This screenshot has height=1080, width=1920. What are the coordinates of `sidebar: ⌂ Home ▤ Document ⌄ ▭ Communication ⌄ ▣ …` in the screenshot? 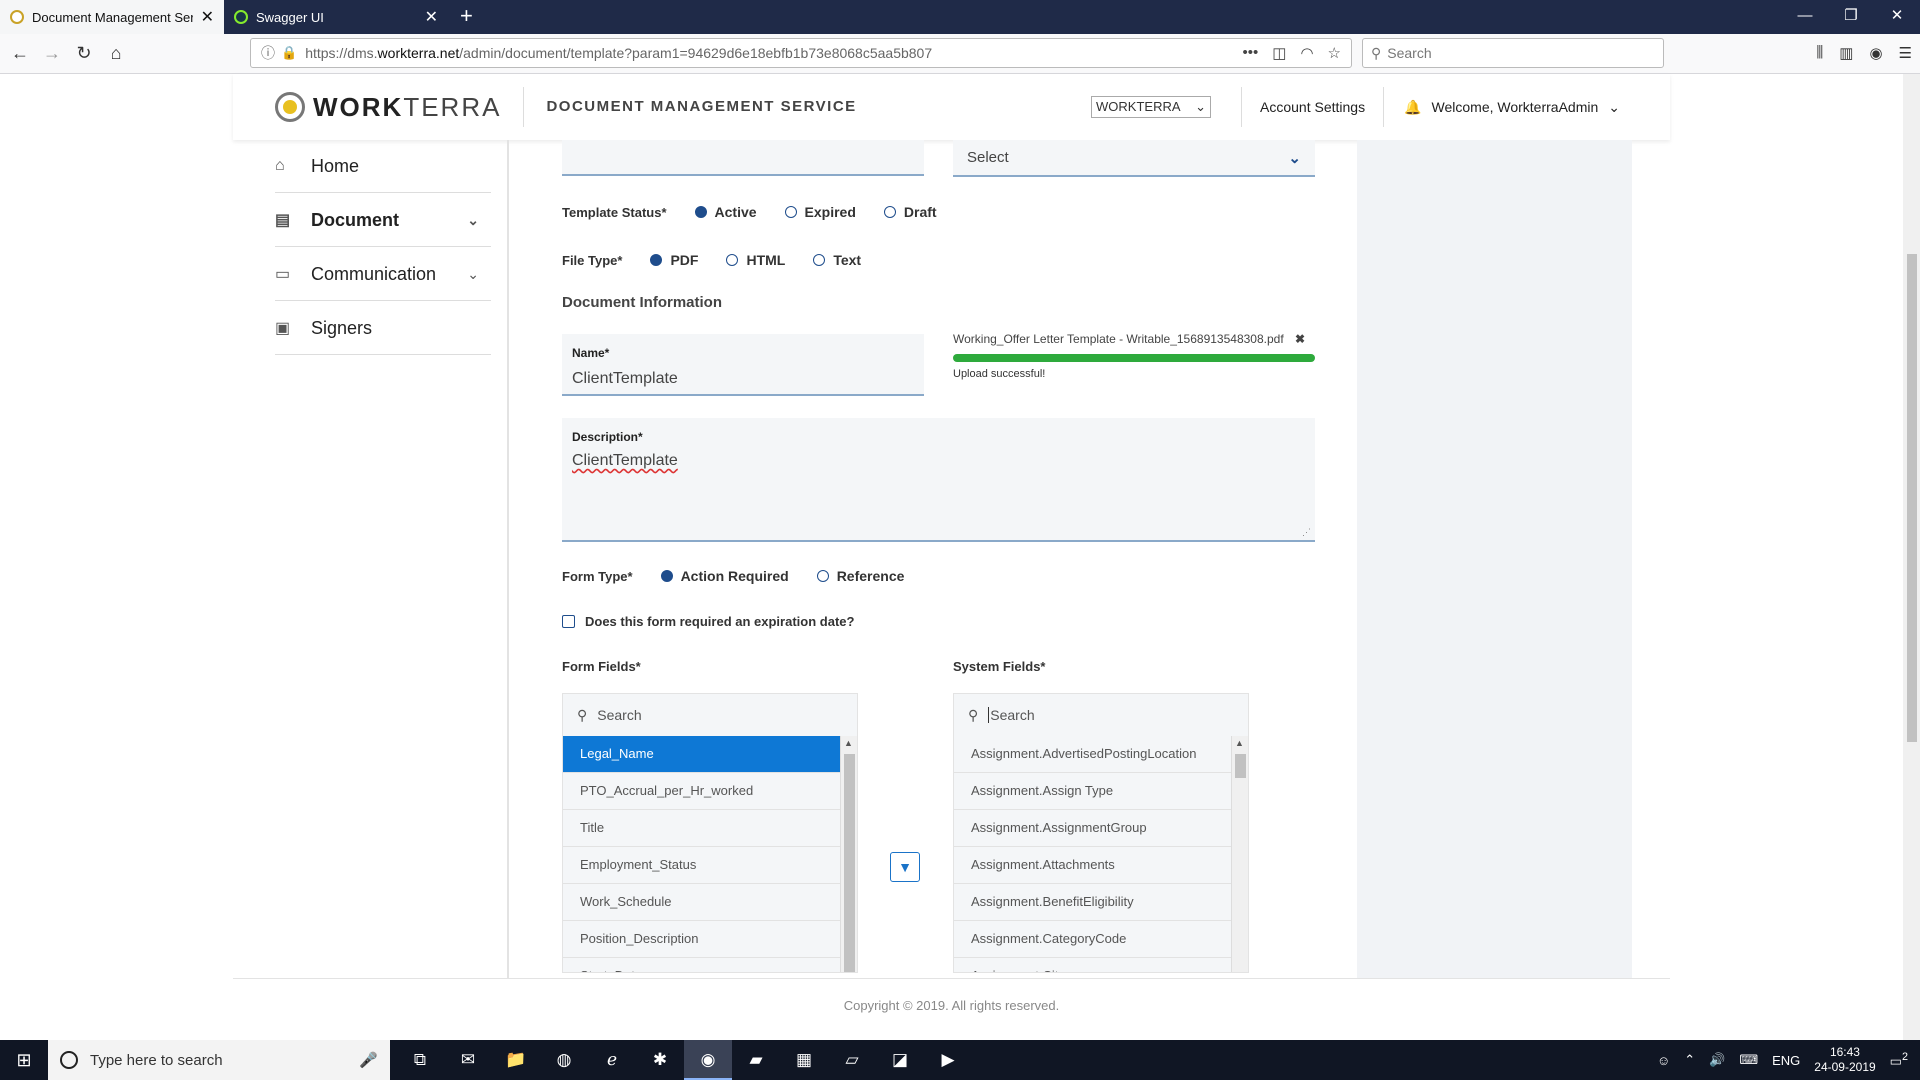 It's located at (371, 559).